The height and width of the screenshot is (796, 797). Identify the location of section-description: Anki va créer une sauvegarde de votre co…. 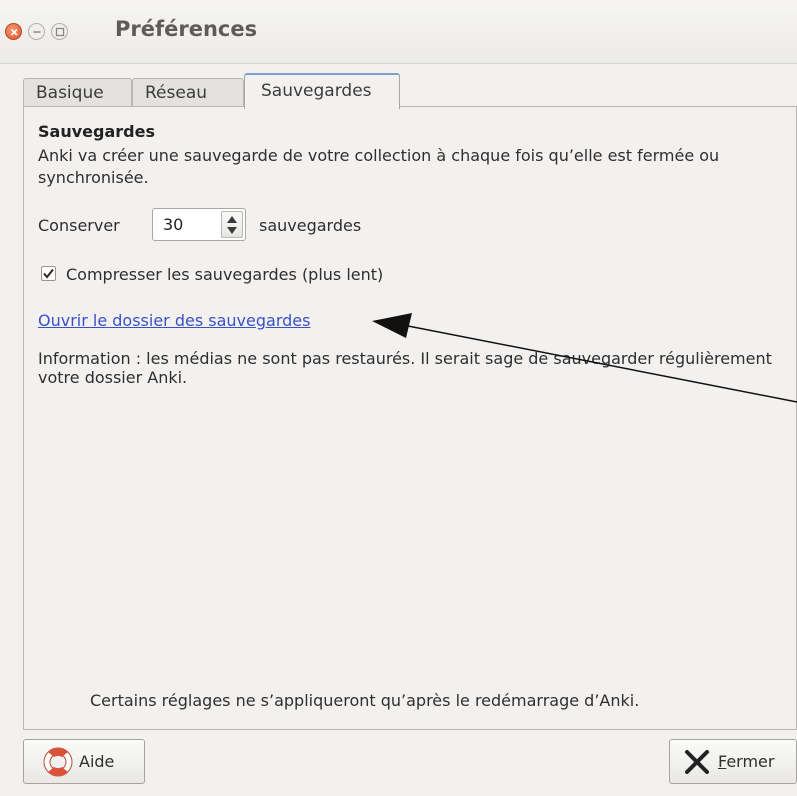
(379, 166).